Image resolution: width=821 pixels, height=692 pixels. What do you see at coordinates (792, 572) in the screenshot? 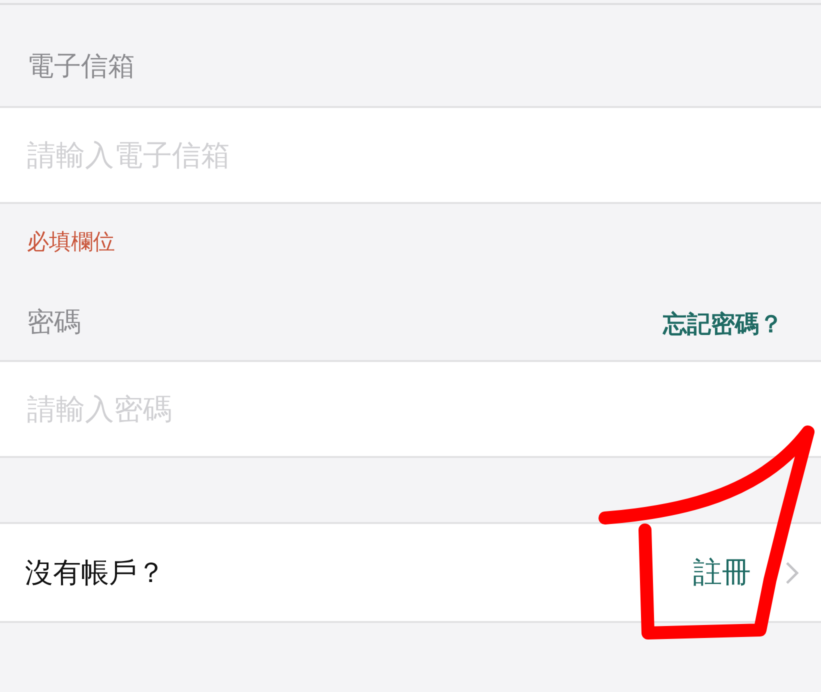
I see `chevron-right-icon` at bounding box center [792, 572].